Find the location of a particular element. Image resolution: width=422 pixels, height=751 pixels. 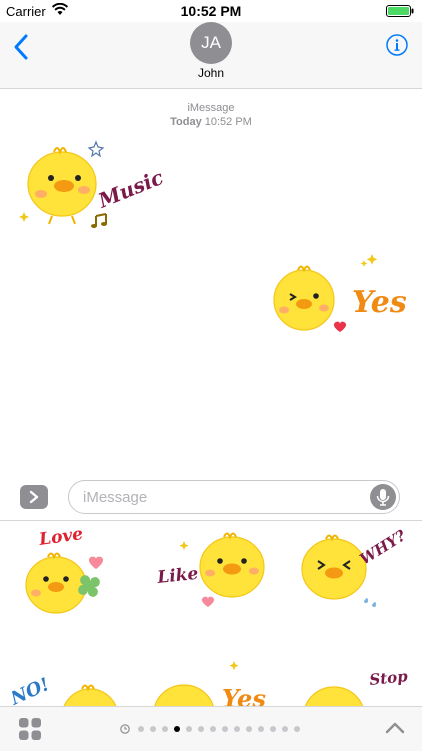

apps-toggle-button is located at coordinates (34, 497).